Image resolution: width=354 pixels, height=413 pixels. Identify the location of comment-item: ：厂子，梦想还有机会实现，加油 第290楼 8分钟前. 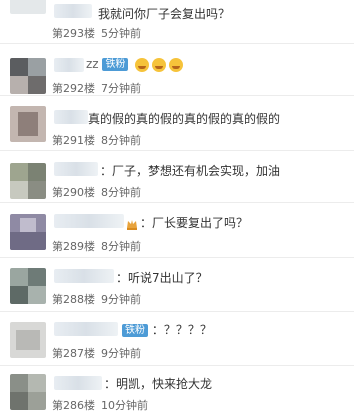
(177, 177).